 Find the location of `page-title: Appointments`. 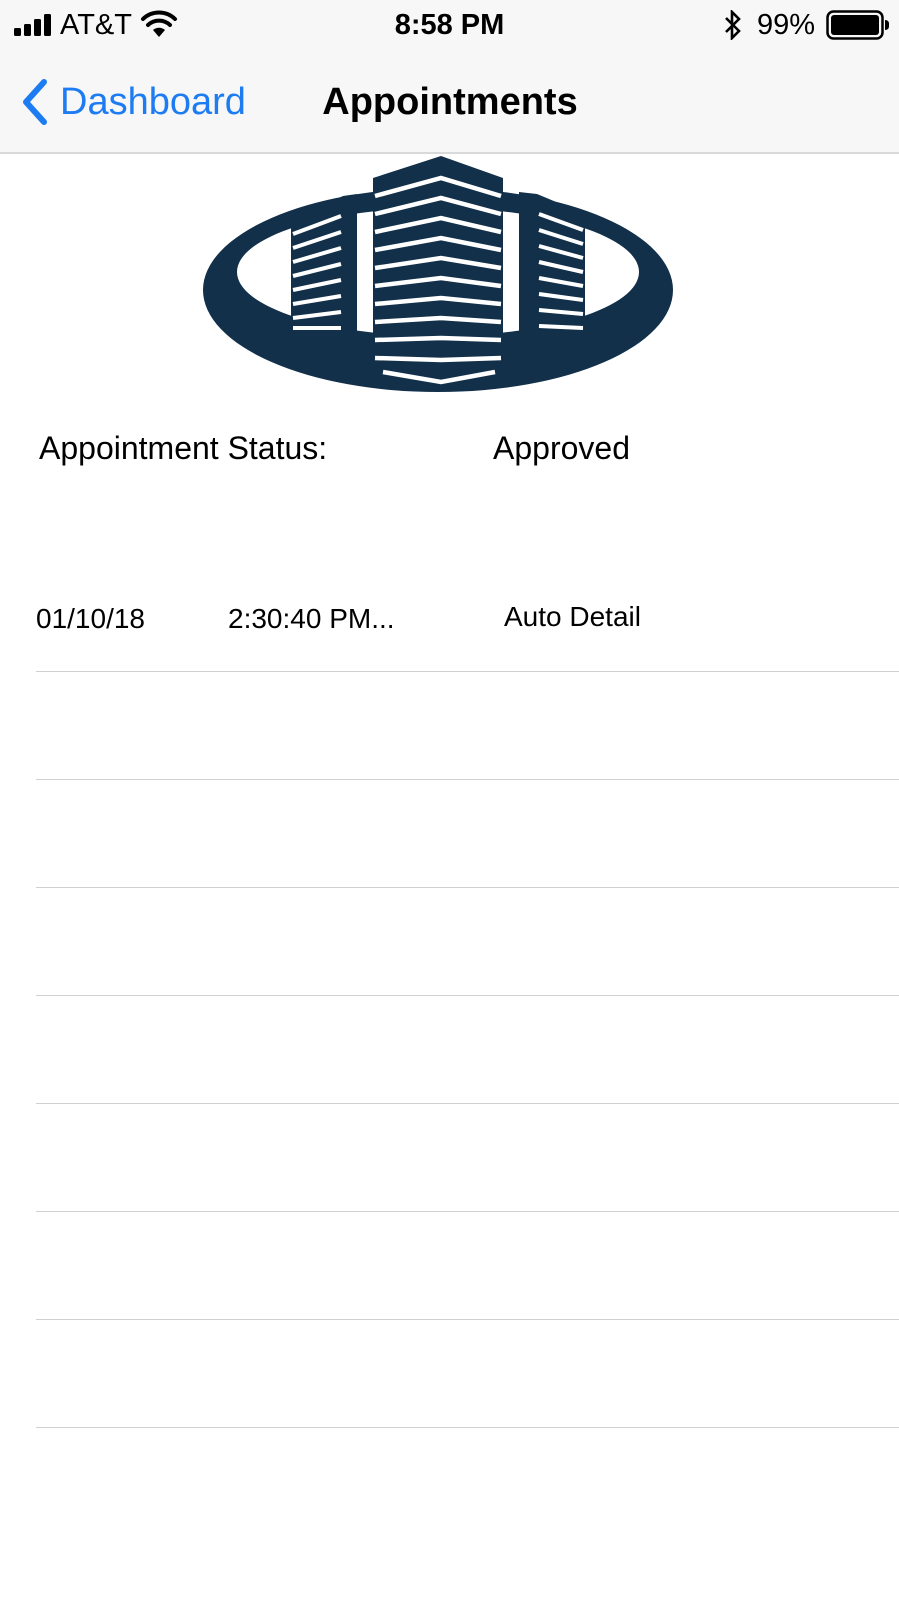

page-title: Appointments is located at coordinates (450, 102).